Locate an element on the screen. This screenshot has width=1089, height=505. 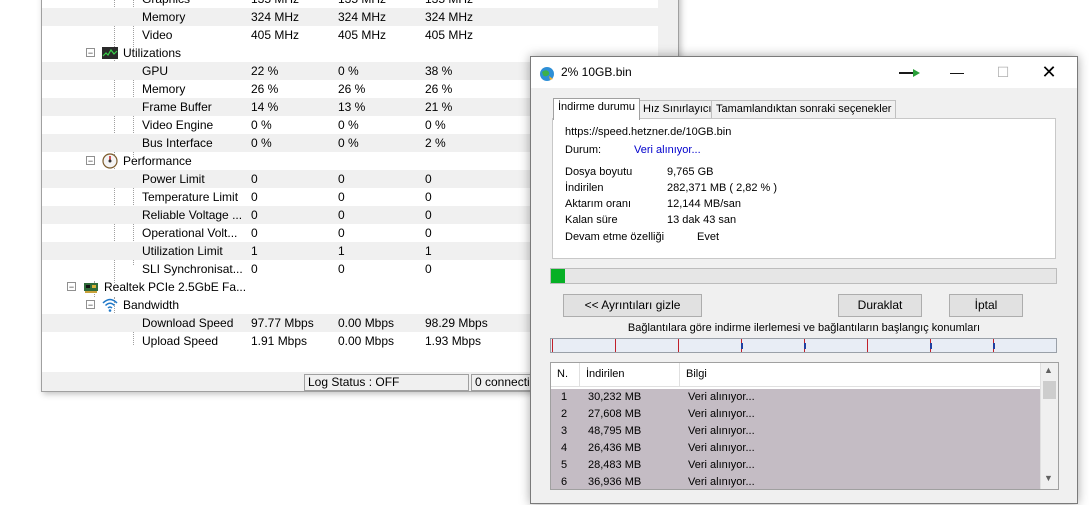
conn-number: 4 is located at coordinates (564, 448).